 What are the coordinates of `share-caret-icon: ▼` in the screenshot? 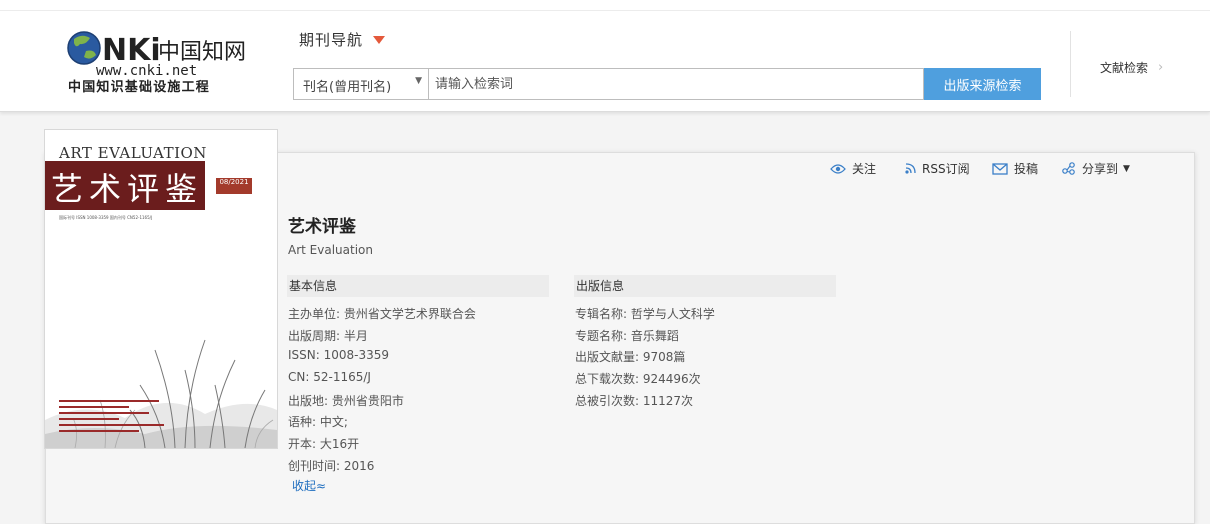 It's located at (1126, 168).